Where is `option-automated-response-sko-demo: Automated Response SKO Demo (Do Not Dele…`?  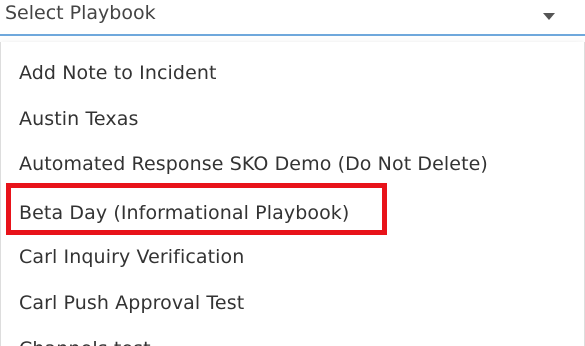 option-automated-response-sko-demo: Automated Response SKO Demo (Do Not Dele… is located at coordinates (253, 164).